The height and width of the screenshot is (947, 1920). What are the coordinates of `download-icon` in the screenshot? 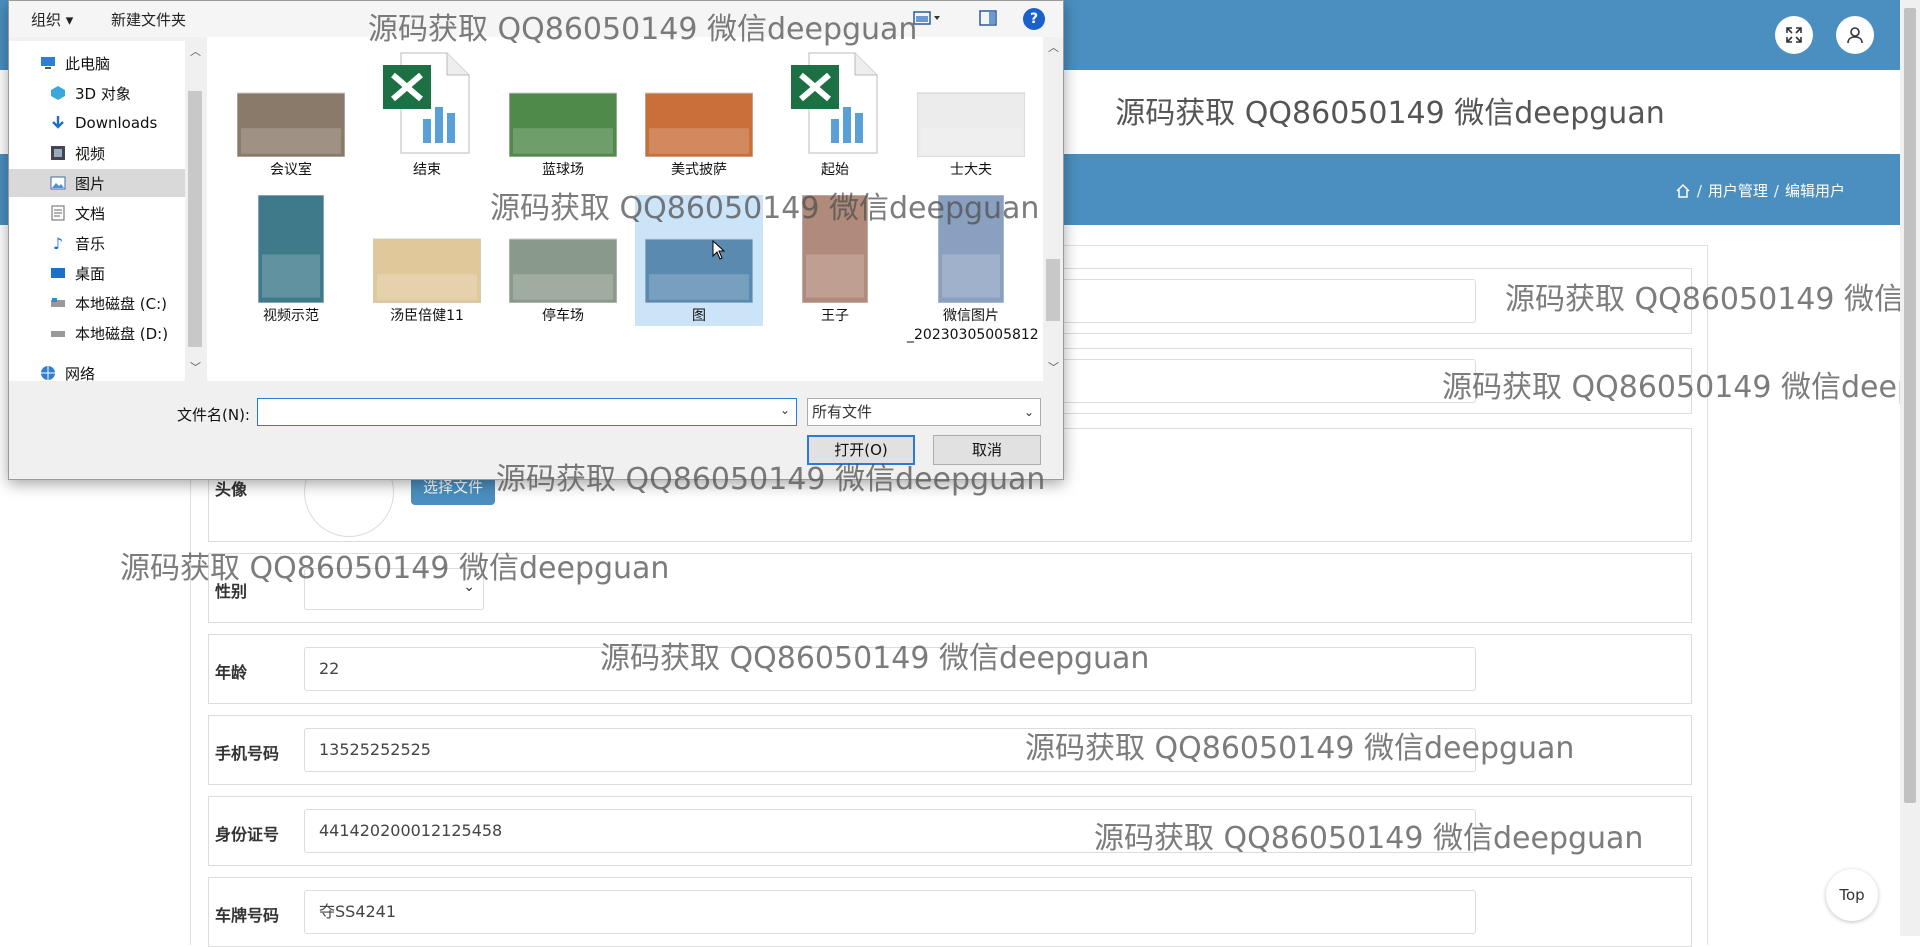 It's located at (58, 123).